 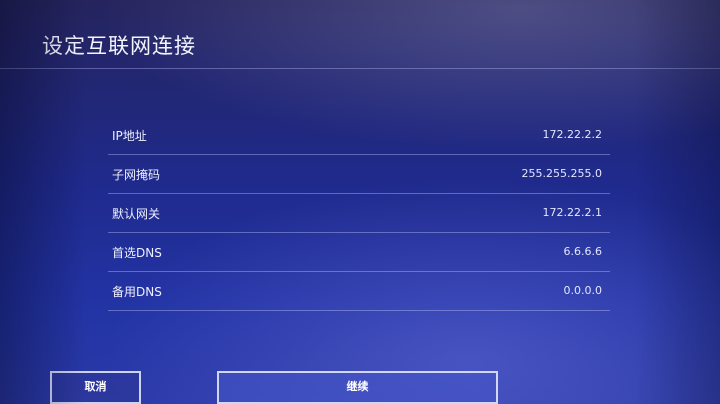 I want to click on setting-value: 172.22.2.2, so click(x=572, y=134).